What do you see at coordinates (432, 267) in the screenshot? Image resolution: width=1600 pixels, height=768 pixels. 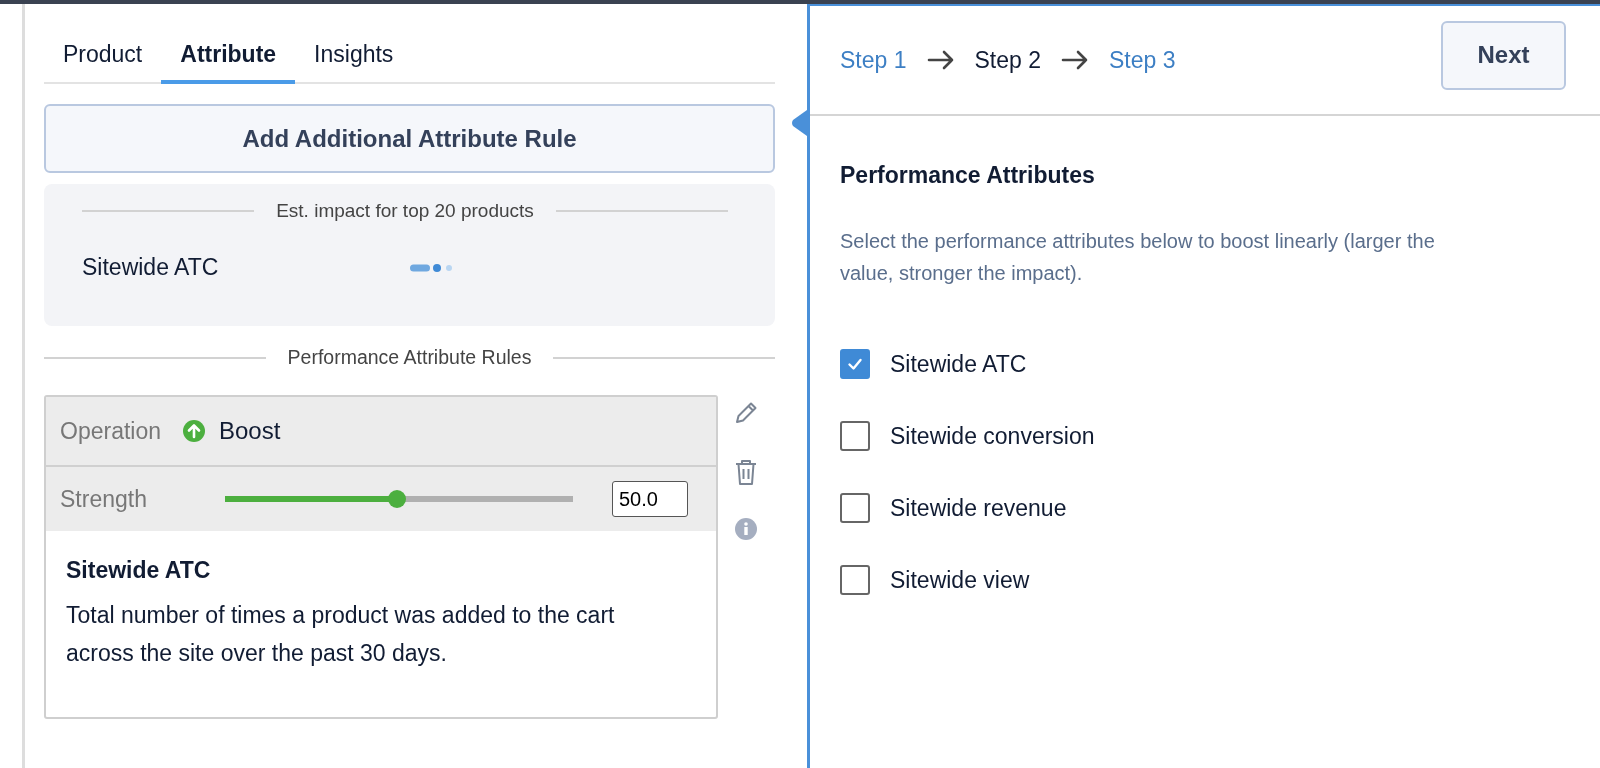 I see `loading-dots-icon` at bounding box center [432, 267].